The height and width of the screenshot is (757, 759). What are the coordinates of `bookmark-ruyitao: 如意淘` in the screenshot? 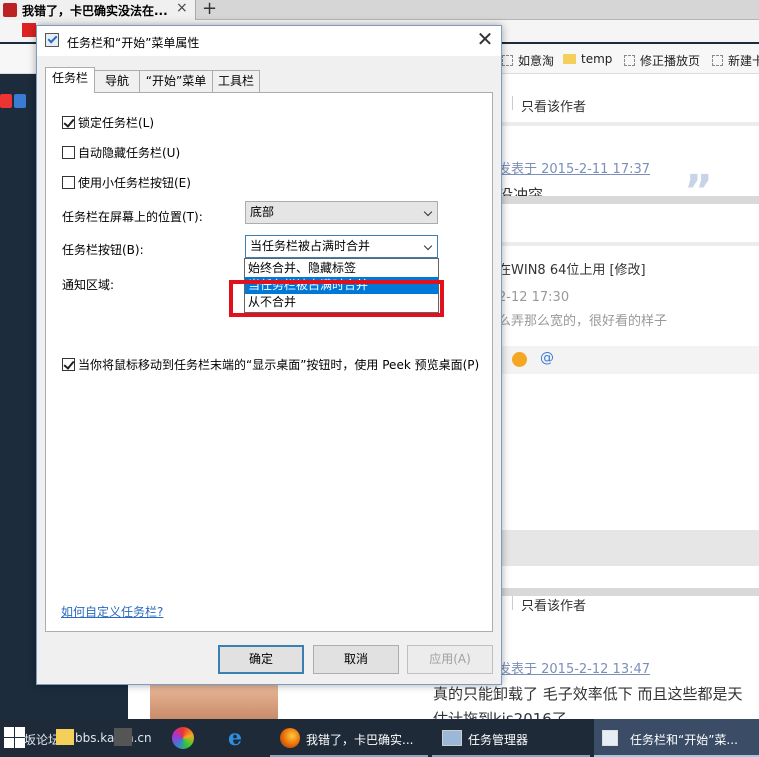 It's located at (528, 60).